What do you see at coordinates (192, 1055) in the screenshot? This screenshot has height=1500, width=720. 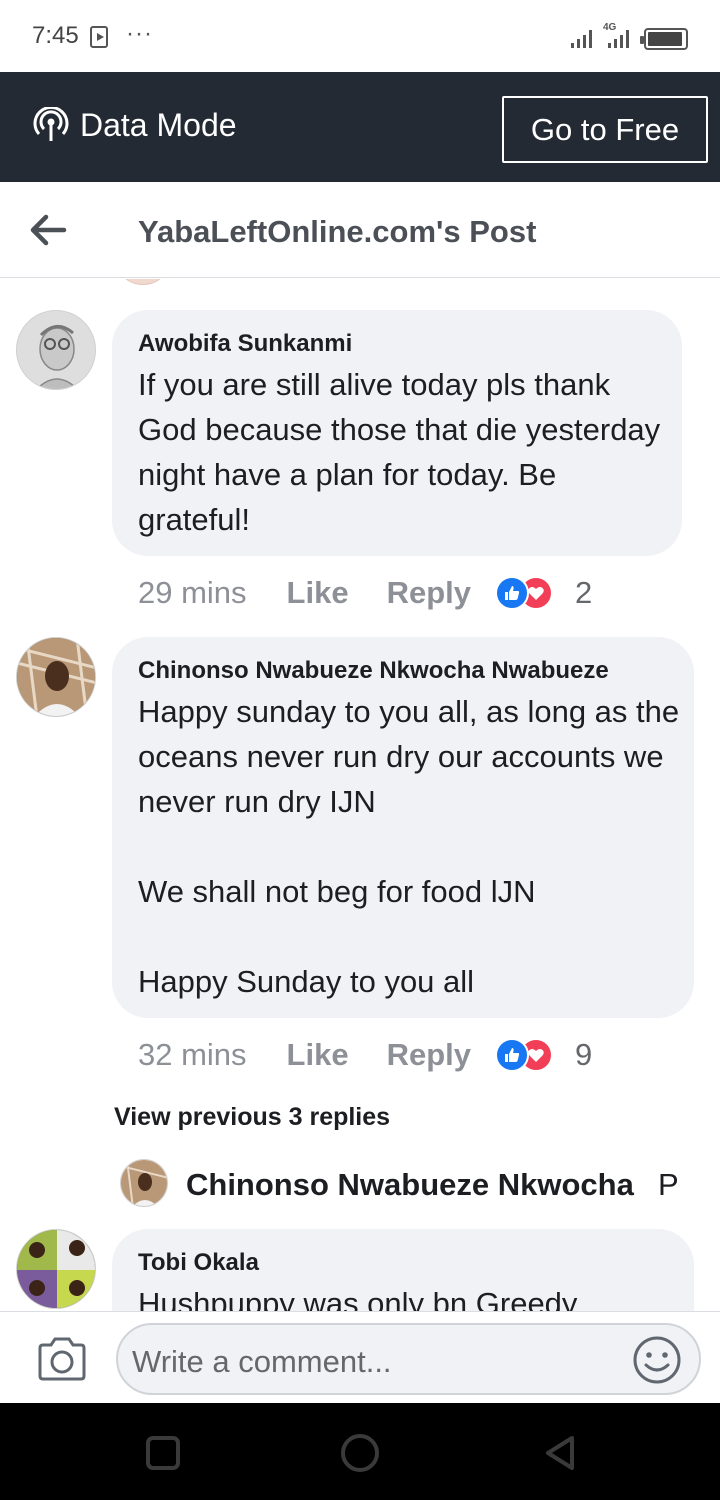 I see `comment-time: 32 mins` at bounding box center [192, 1055].